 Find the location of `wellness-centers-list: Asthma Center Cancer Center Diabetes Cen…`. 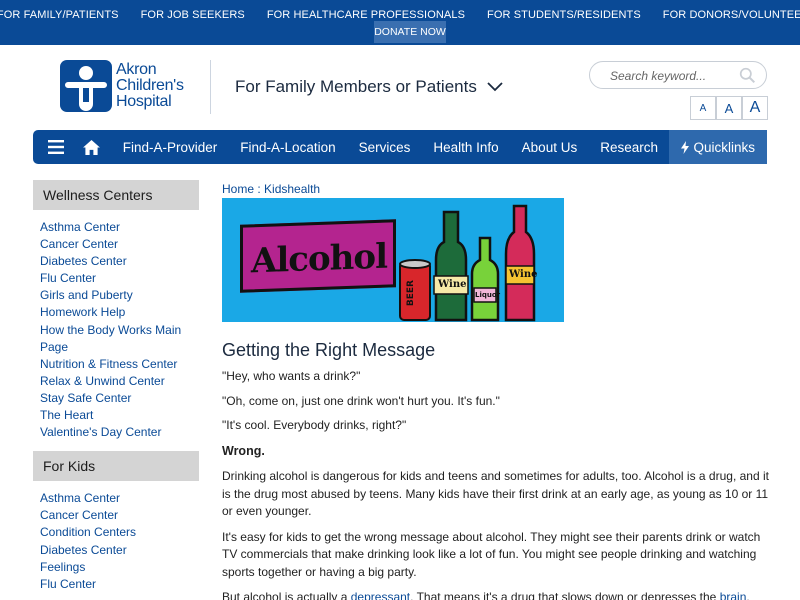

wellness-centers-list: Asthma Center Cancer Center Diabetes Cen… is located at coordinates (116, 330).